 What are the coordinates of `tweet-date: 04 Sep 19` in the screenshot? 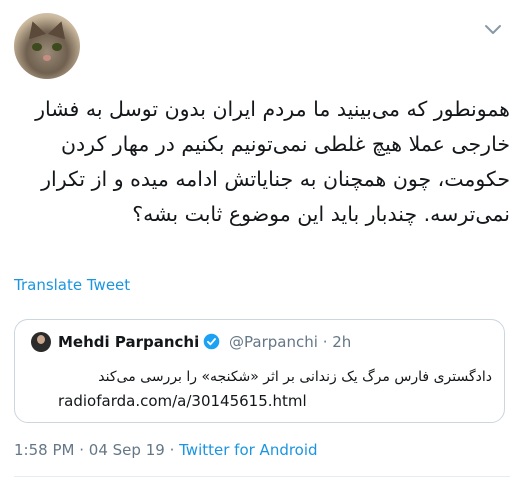 It's located at (127, 450).